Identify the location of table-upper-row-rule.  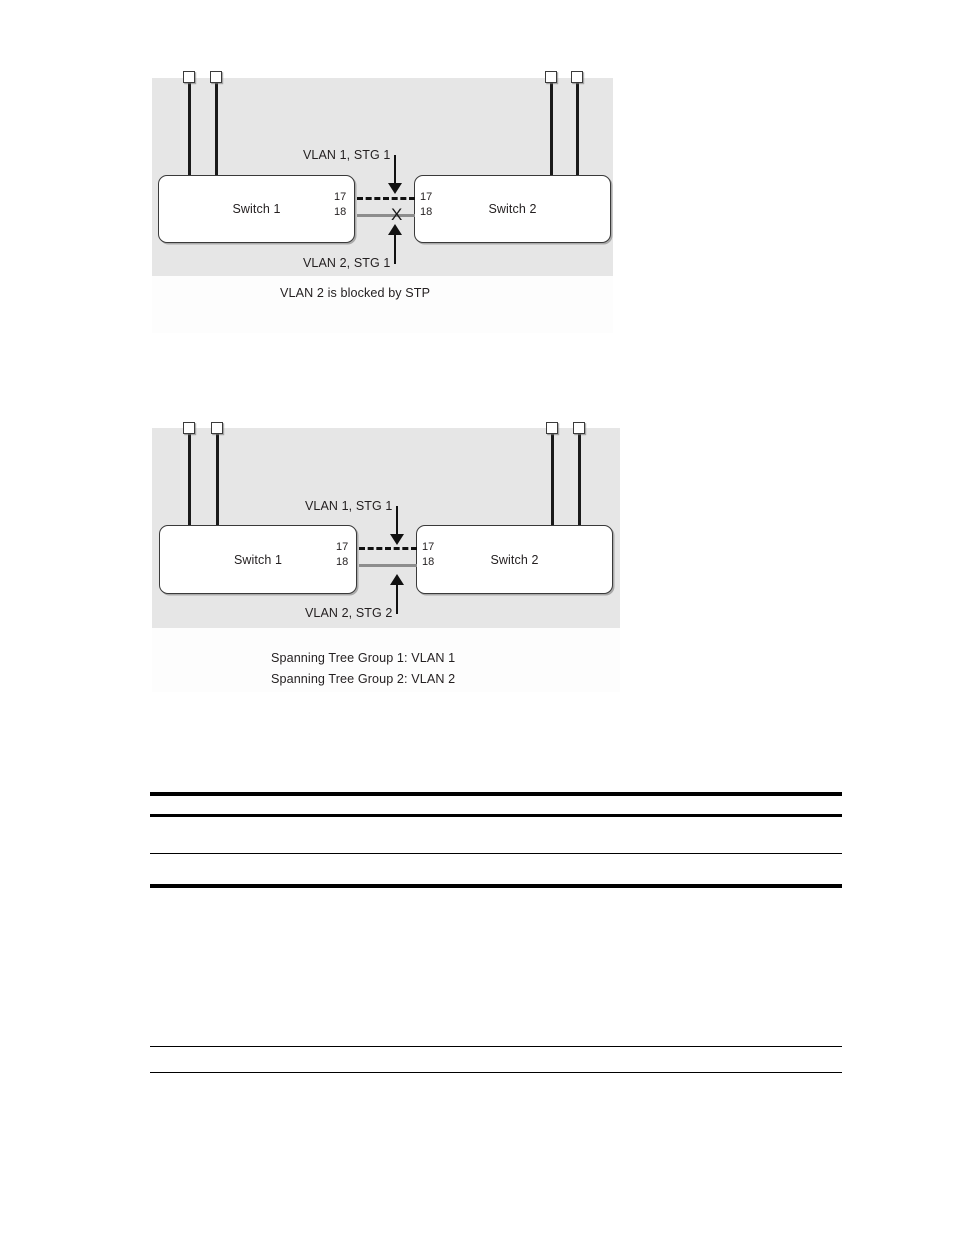
(496, 854).